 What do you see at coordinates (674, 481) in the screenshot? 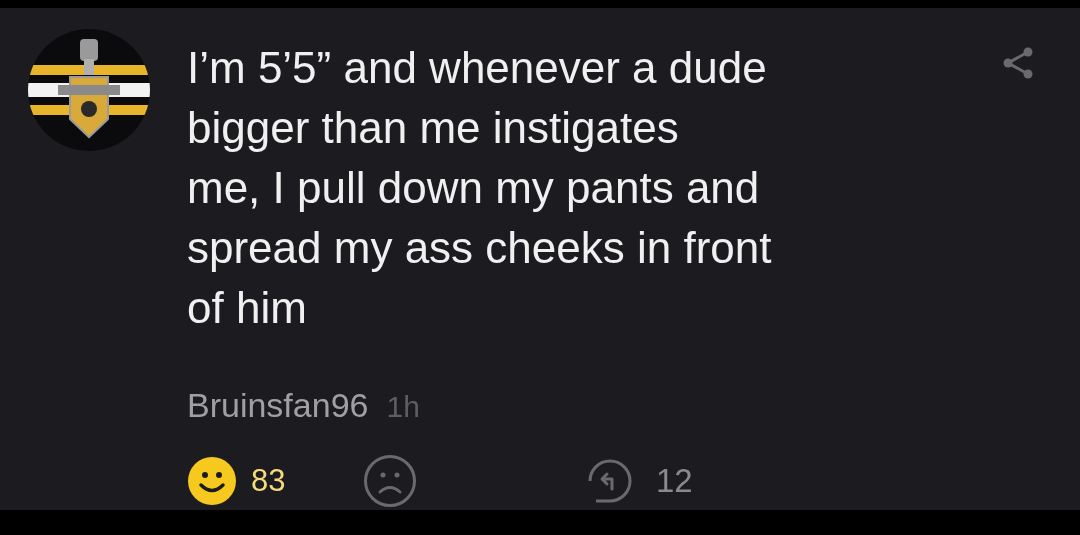
I see `reply-count: 12` at bounding box center [674, 481].